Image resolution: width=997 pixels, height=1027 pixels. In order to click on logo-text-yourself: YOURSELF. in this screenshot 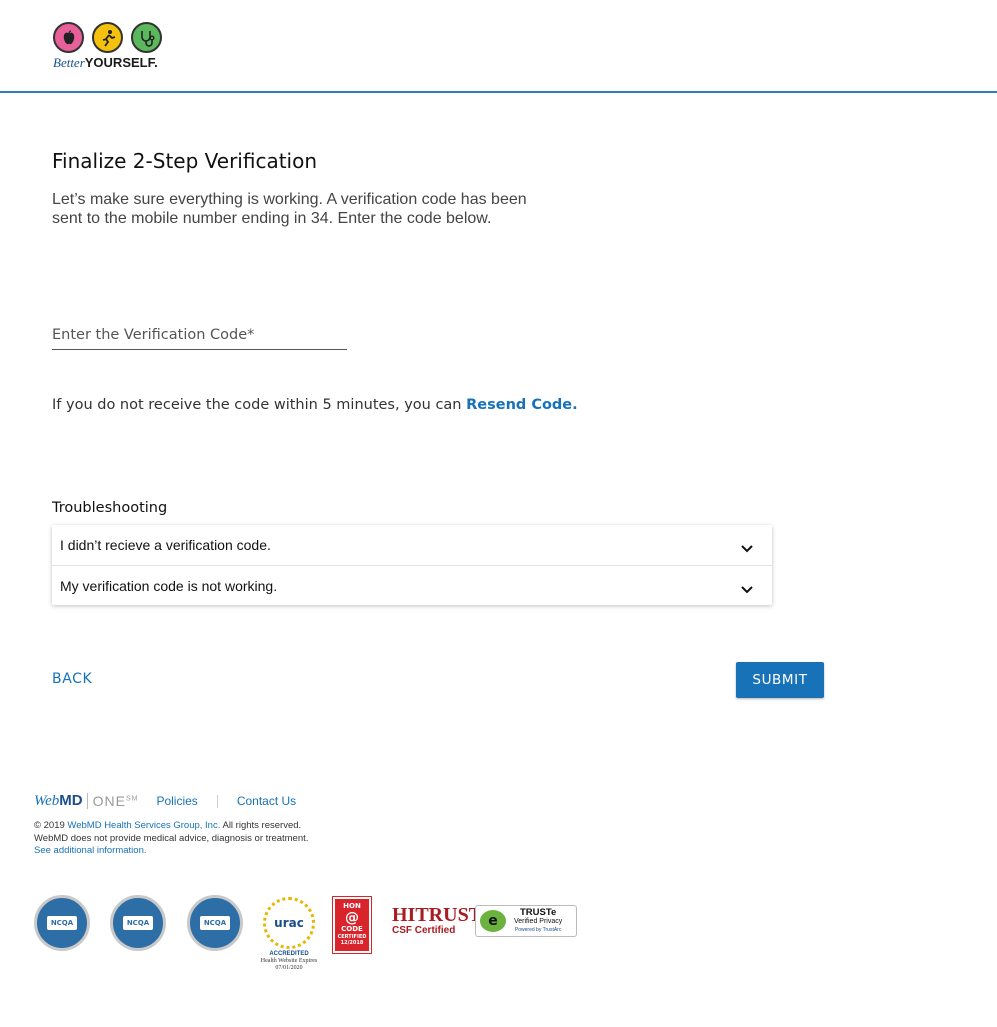, I will do `click(121, 62)`.